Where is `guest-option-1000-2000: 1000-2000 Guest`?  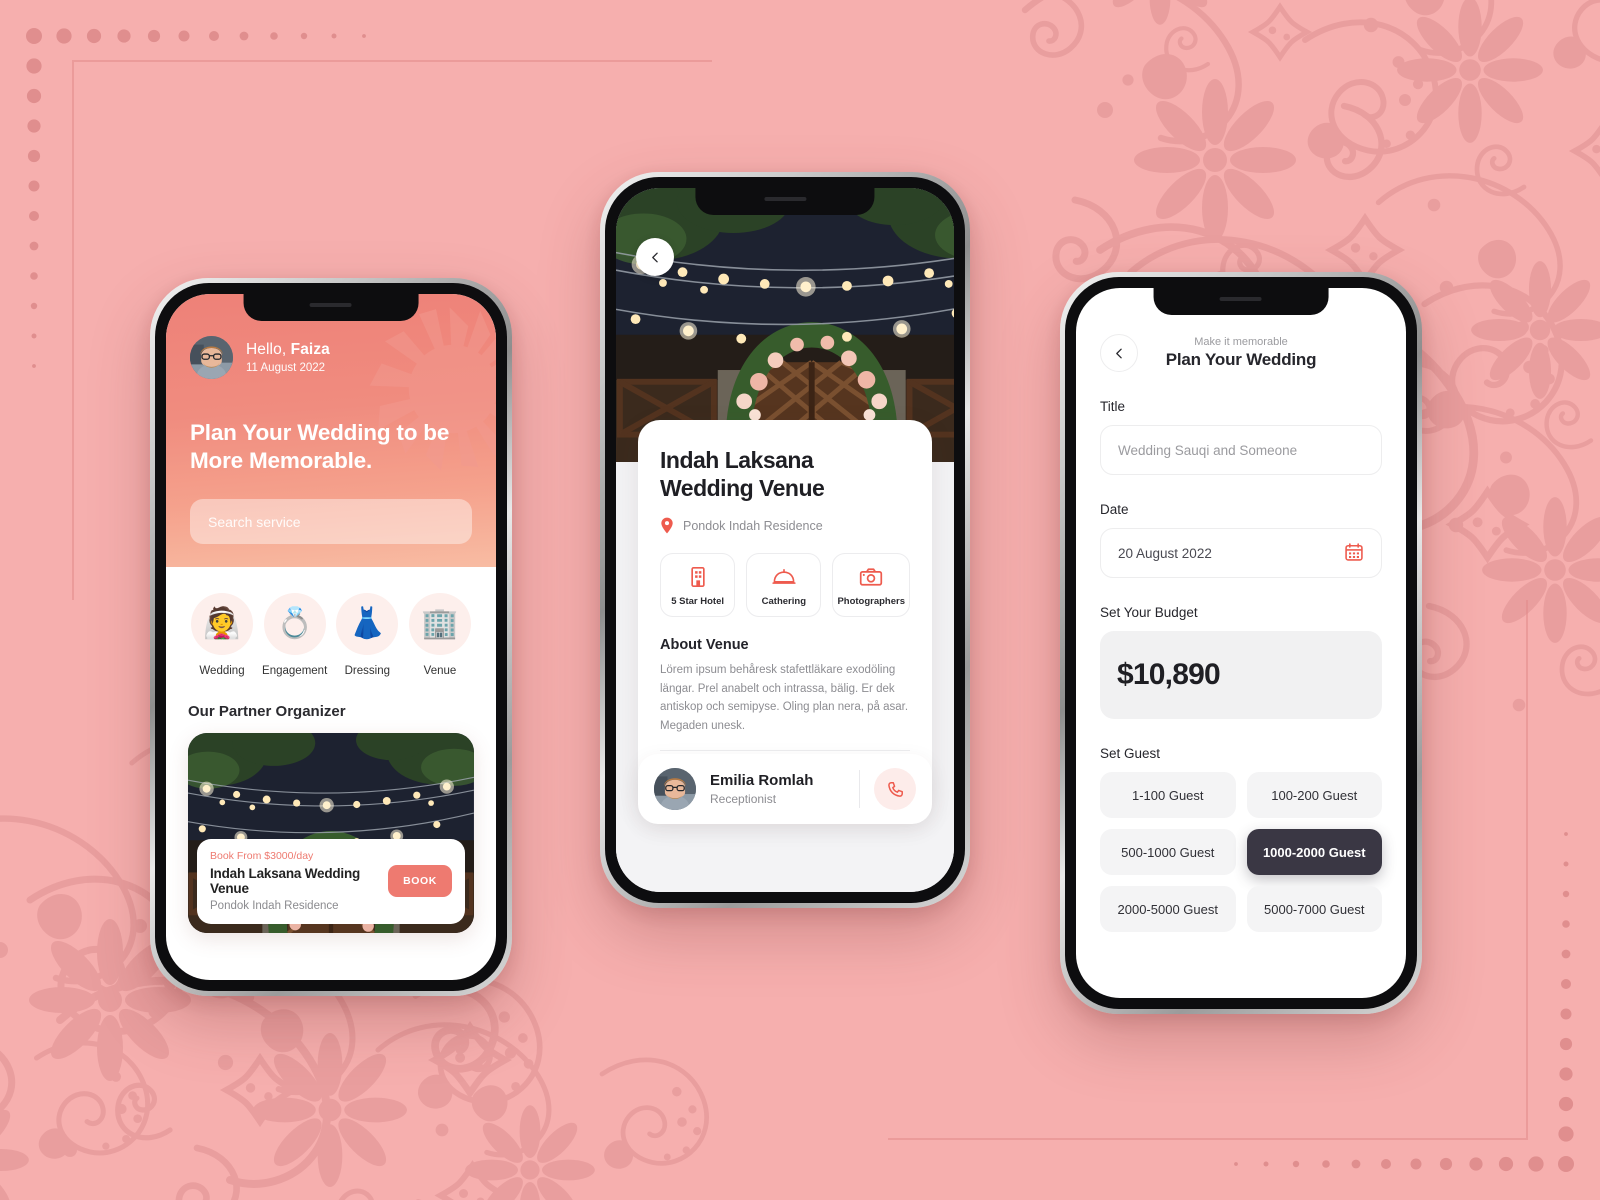
guest-option-1000-2000: 1000-2000 Guest is located at coordinates (1314, 852).